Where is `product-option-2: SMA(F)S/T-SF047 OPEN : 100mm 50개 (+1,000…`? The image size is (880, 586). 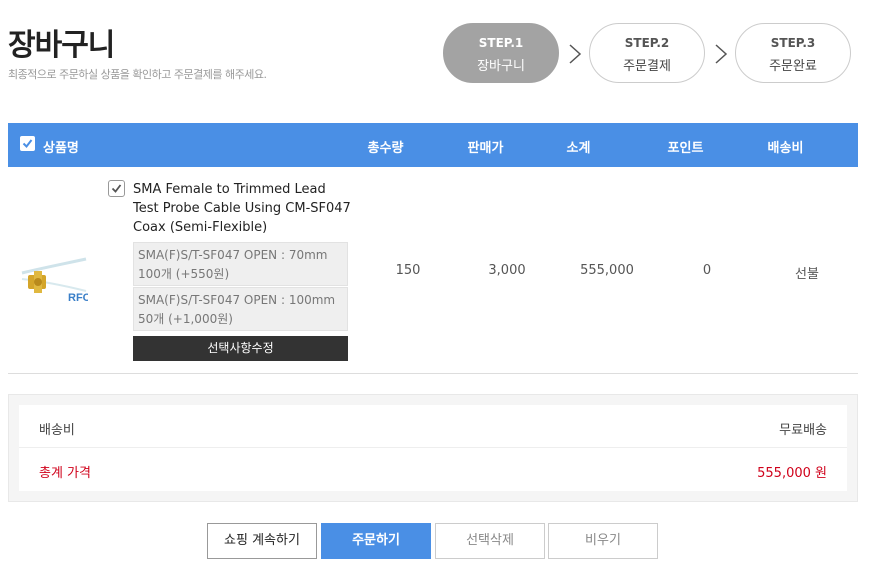 product-option-2: SMA(F)S/T-SF047 OPEN : 100mm 50개 (+1,000… is located at coordinates (240, 309).